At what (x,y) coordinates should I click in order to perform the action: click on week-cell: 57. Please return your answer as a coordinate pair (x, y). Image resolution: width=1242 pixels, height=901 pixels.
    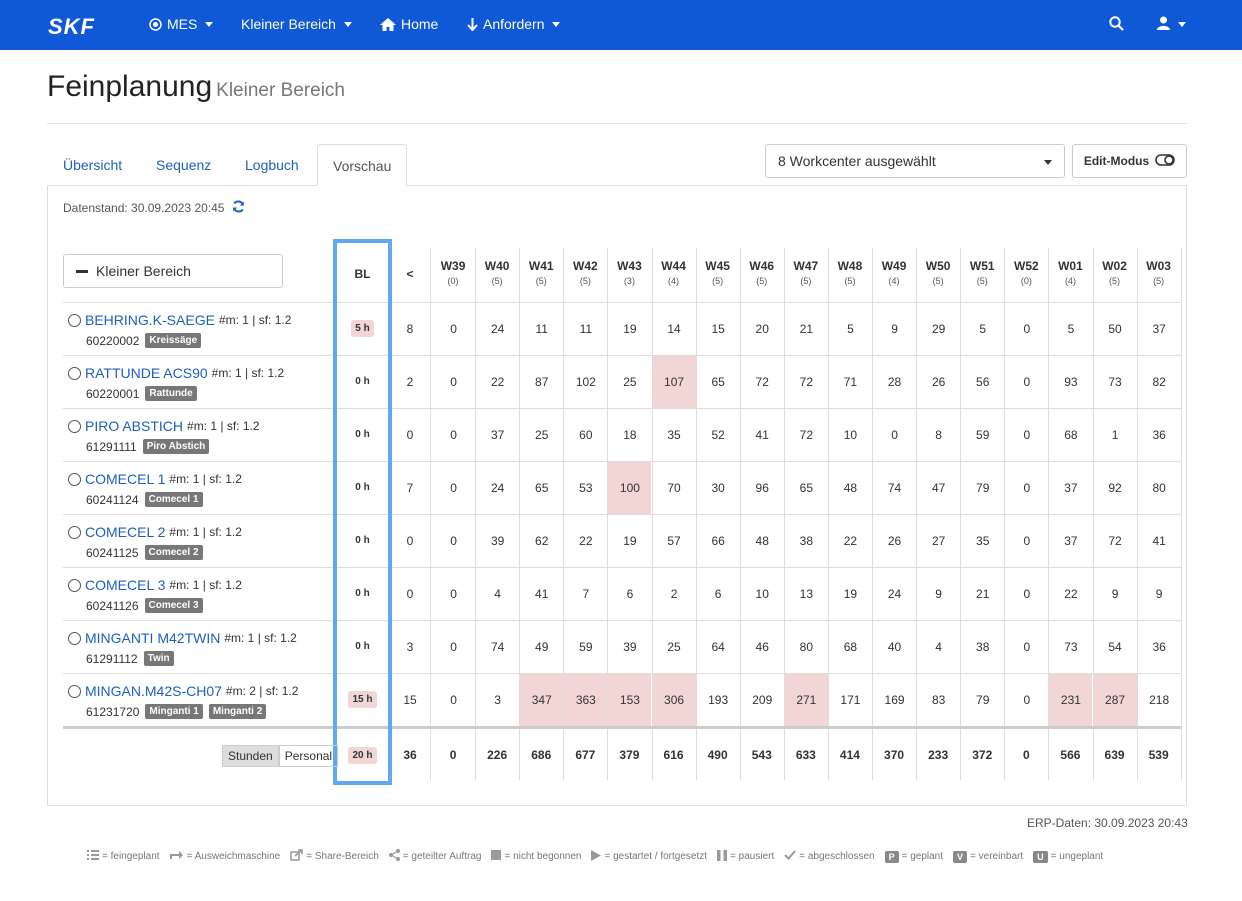
    Looking at the image, I should click on (674, 541).